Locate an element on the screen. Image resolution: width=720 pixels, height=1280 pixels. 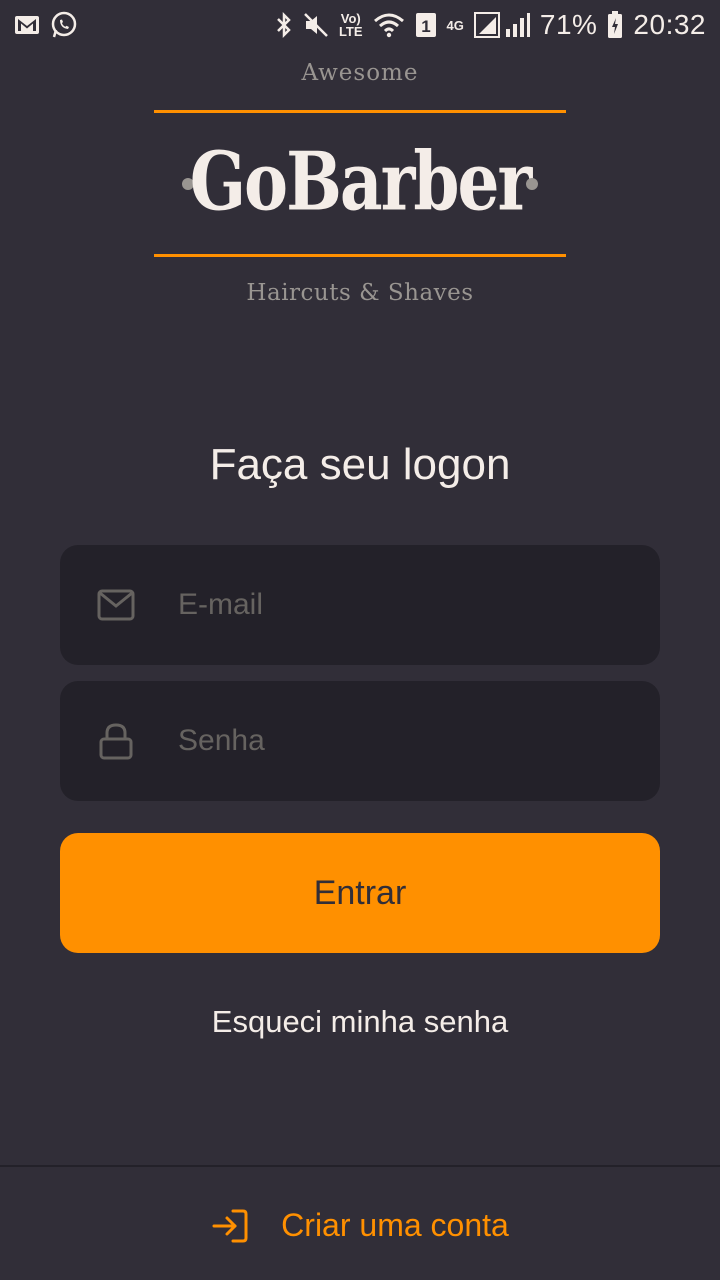
page-title: Faça seu logon is located at coordinates (360, 464).